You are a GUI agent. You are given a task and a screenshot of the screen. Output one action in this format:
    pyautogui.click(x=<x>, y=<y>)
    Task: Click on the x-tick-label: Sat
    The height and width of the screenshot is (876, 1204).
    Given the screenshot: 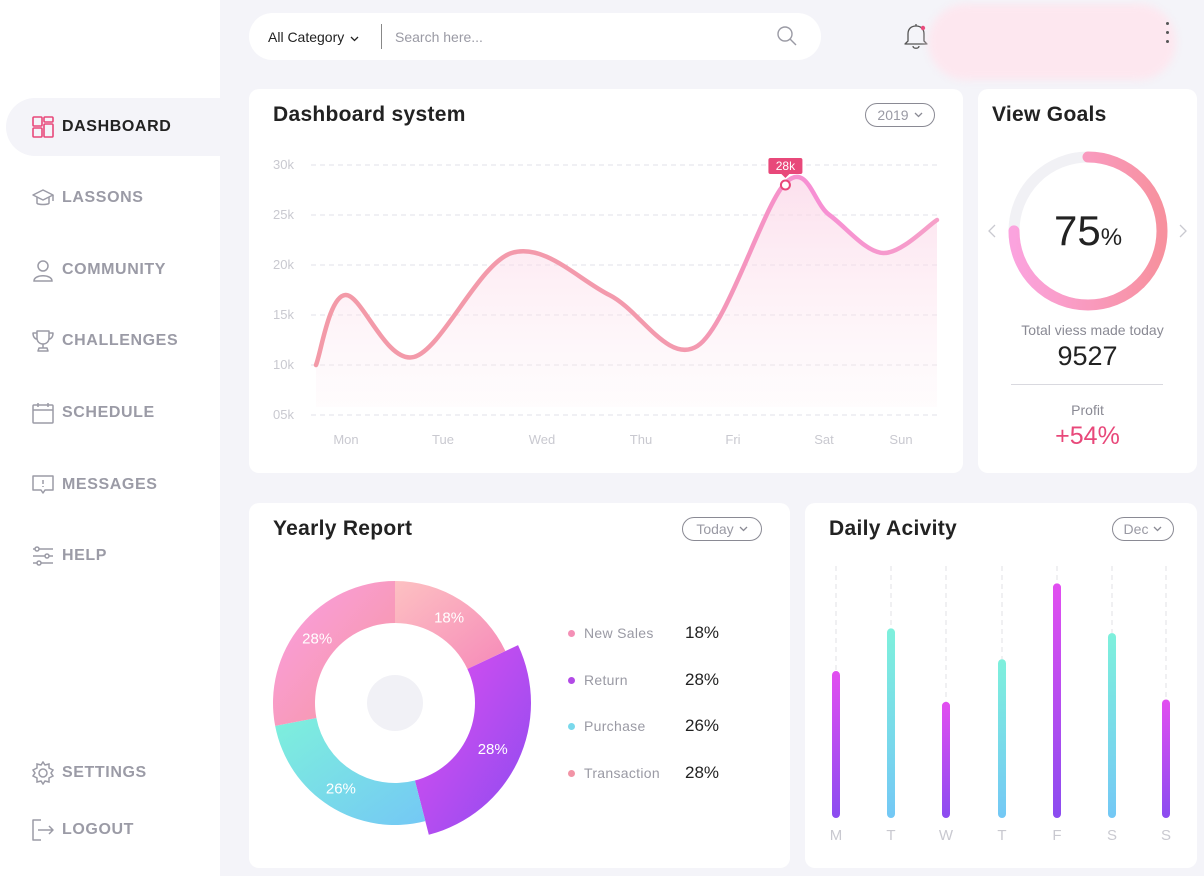 What is the action you would take?
    pyautogui.click(x=824, y=439)
    